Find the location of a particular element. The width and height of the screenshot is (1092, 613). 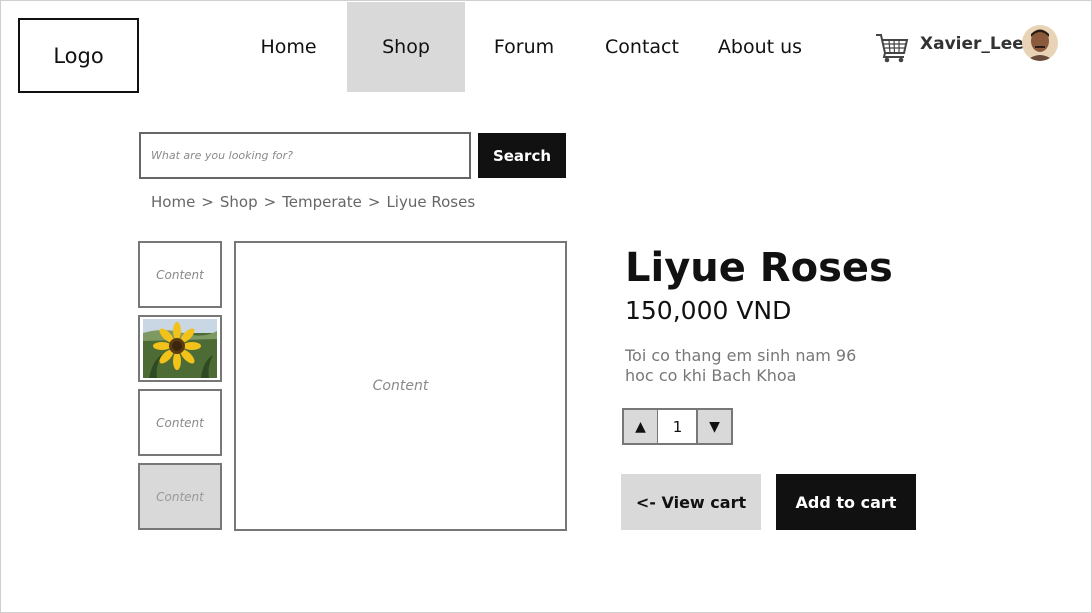

username: Xavier_Lee is located at coordinates (972, 44).